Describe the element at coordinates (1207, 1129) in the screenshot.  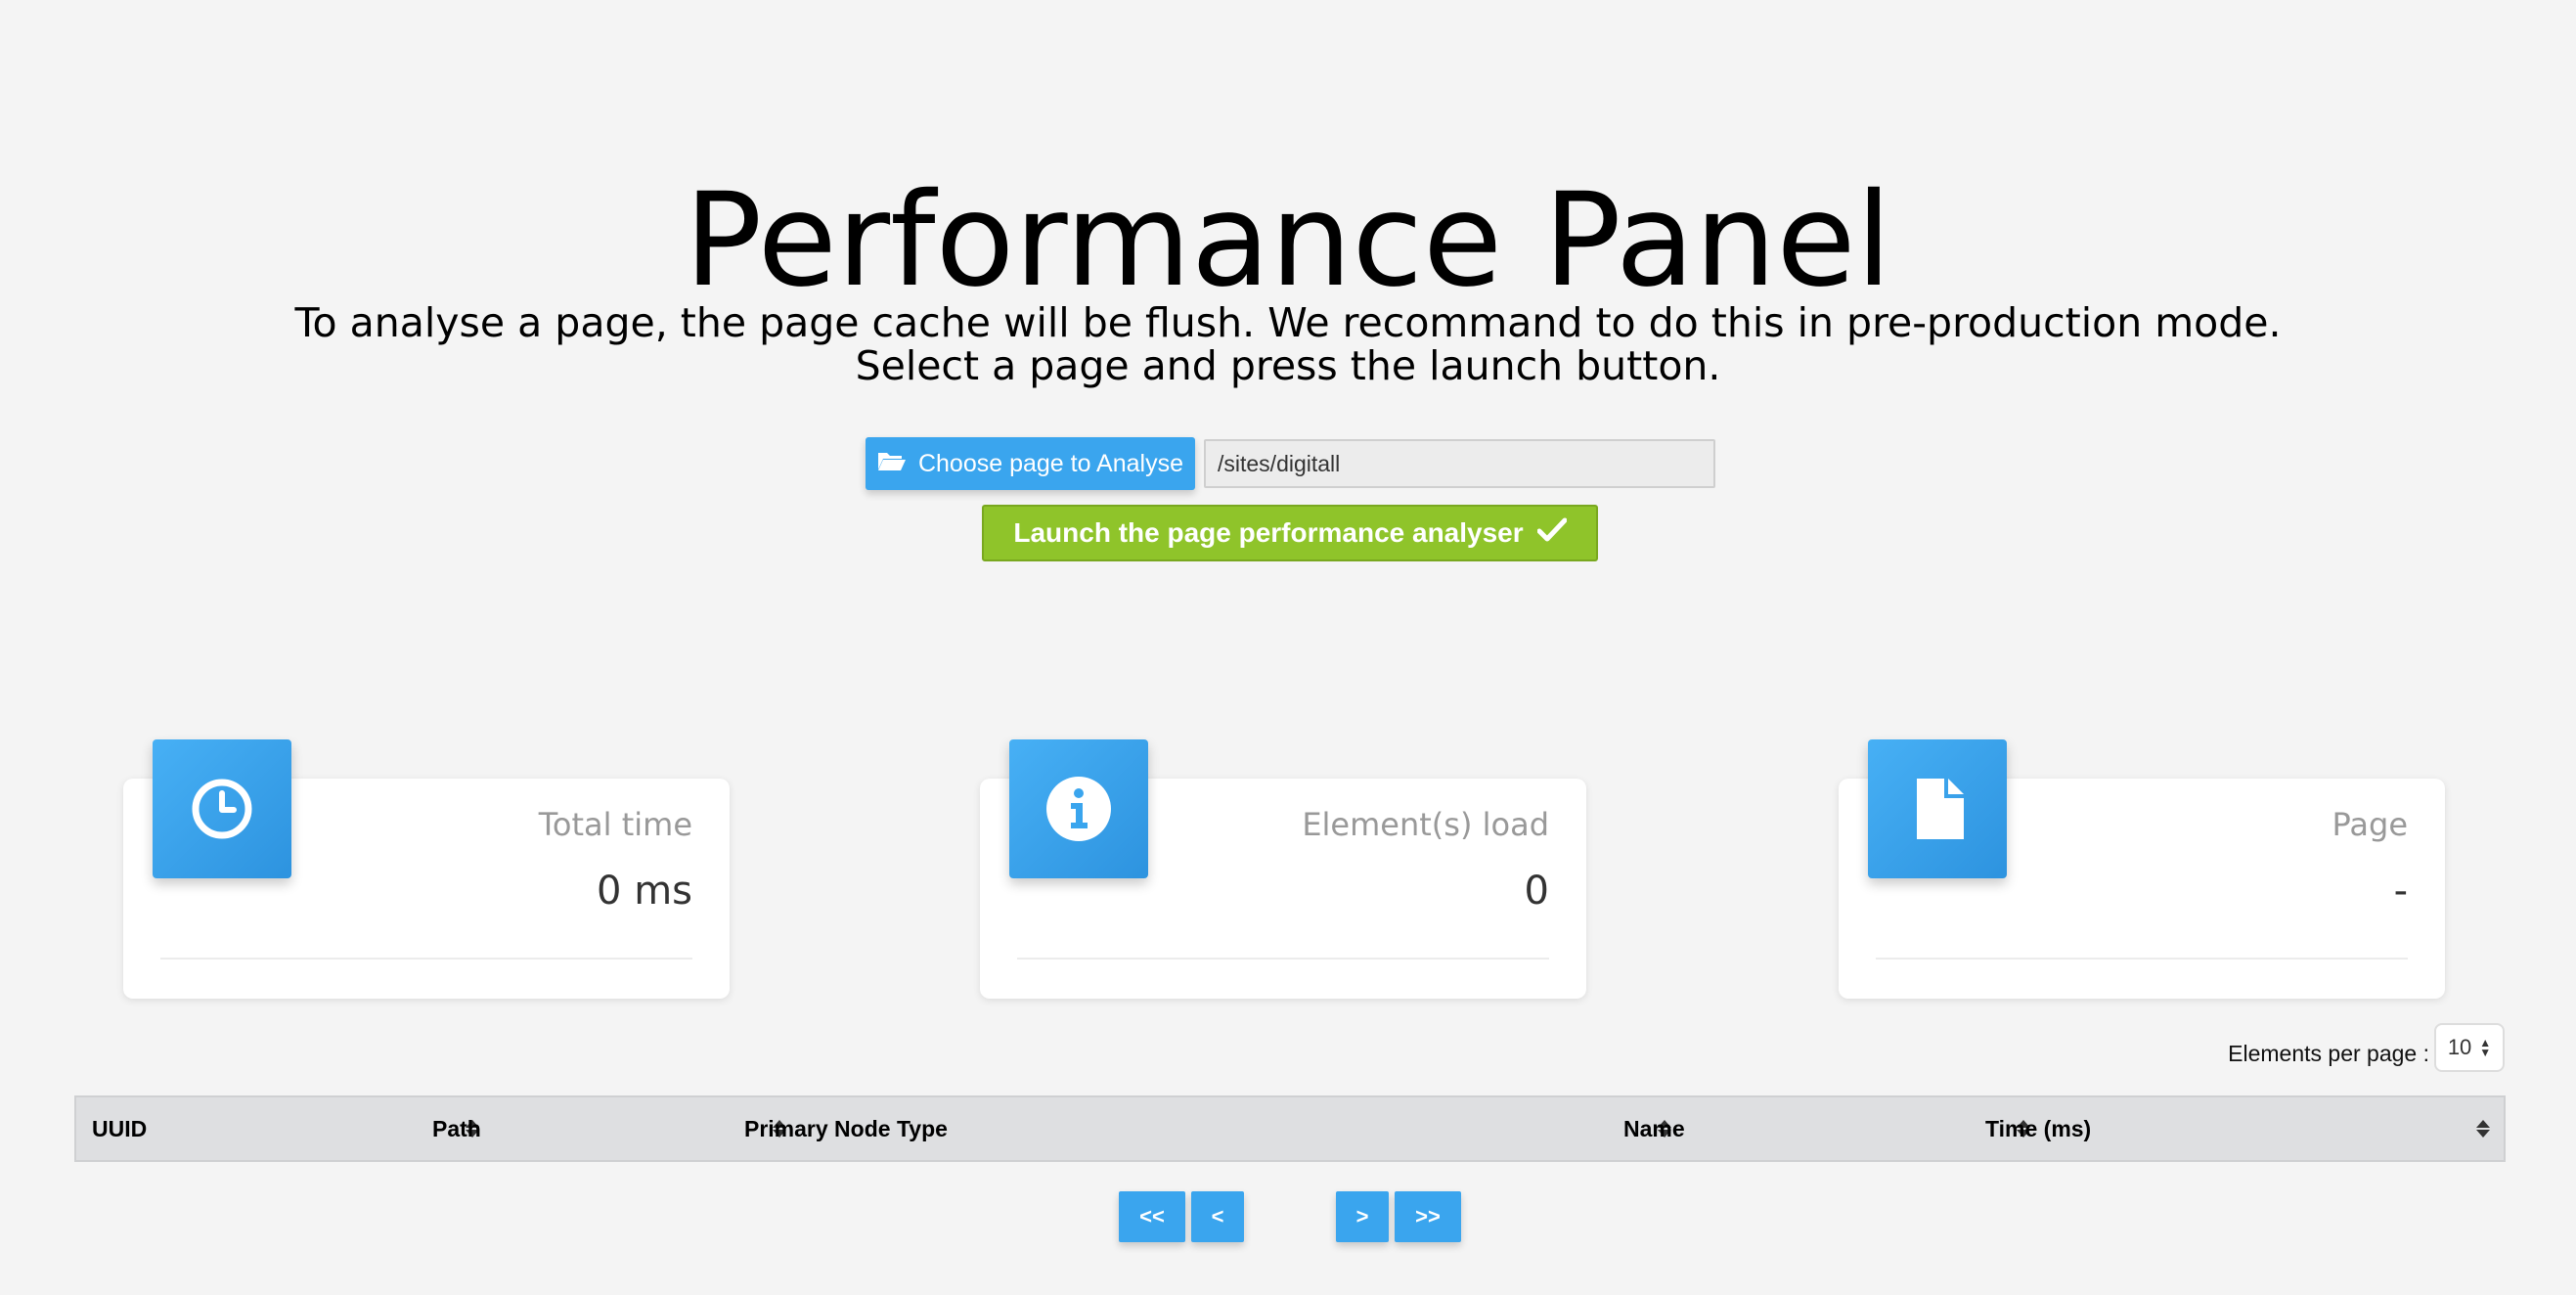
I see `column-header-primary-node-type: Primary Node Type` at that location.